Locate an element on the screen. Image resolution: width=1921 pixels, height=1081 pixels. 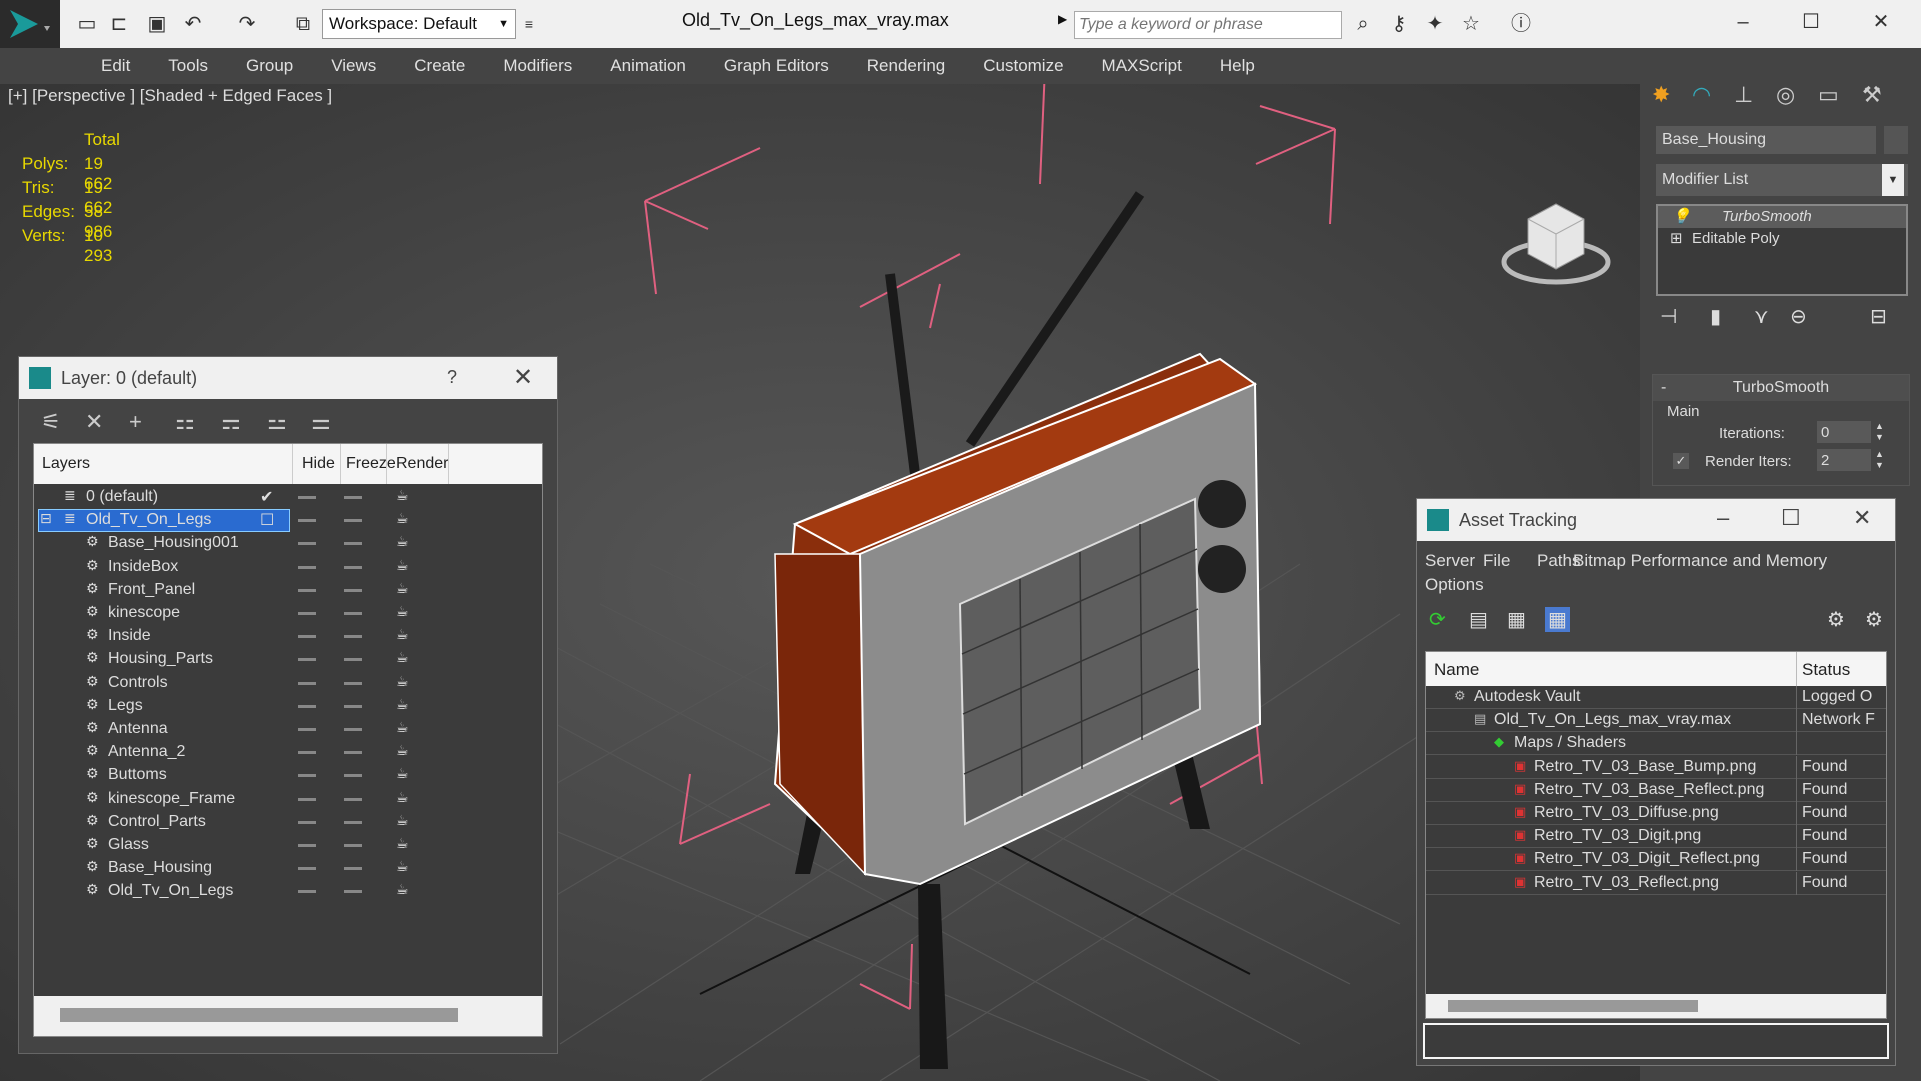
create-tab-icon: ✸ is located at coordinates (1661, 95).